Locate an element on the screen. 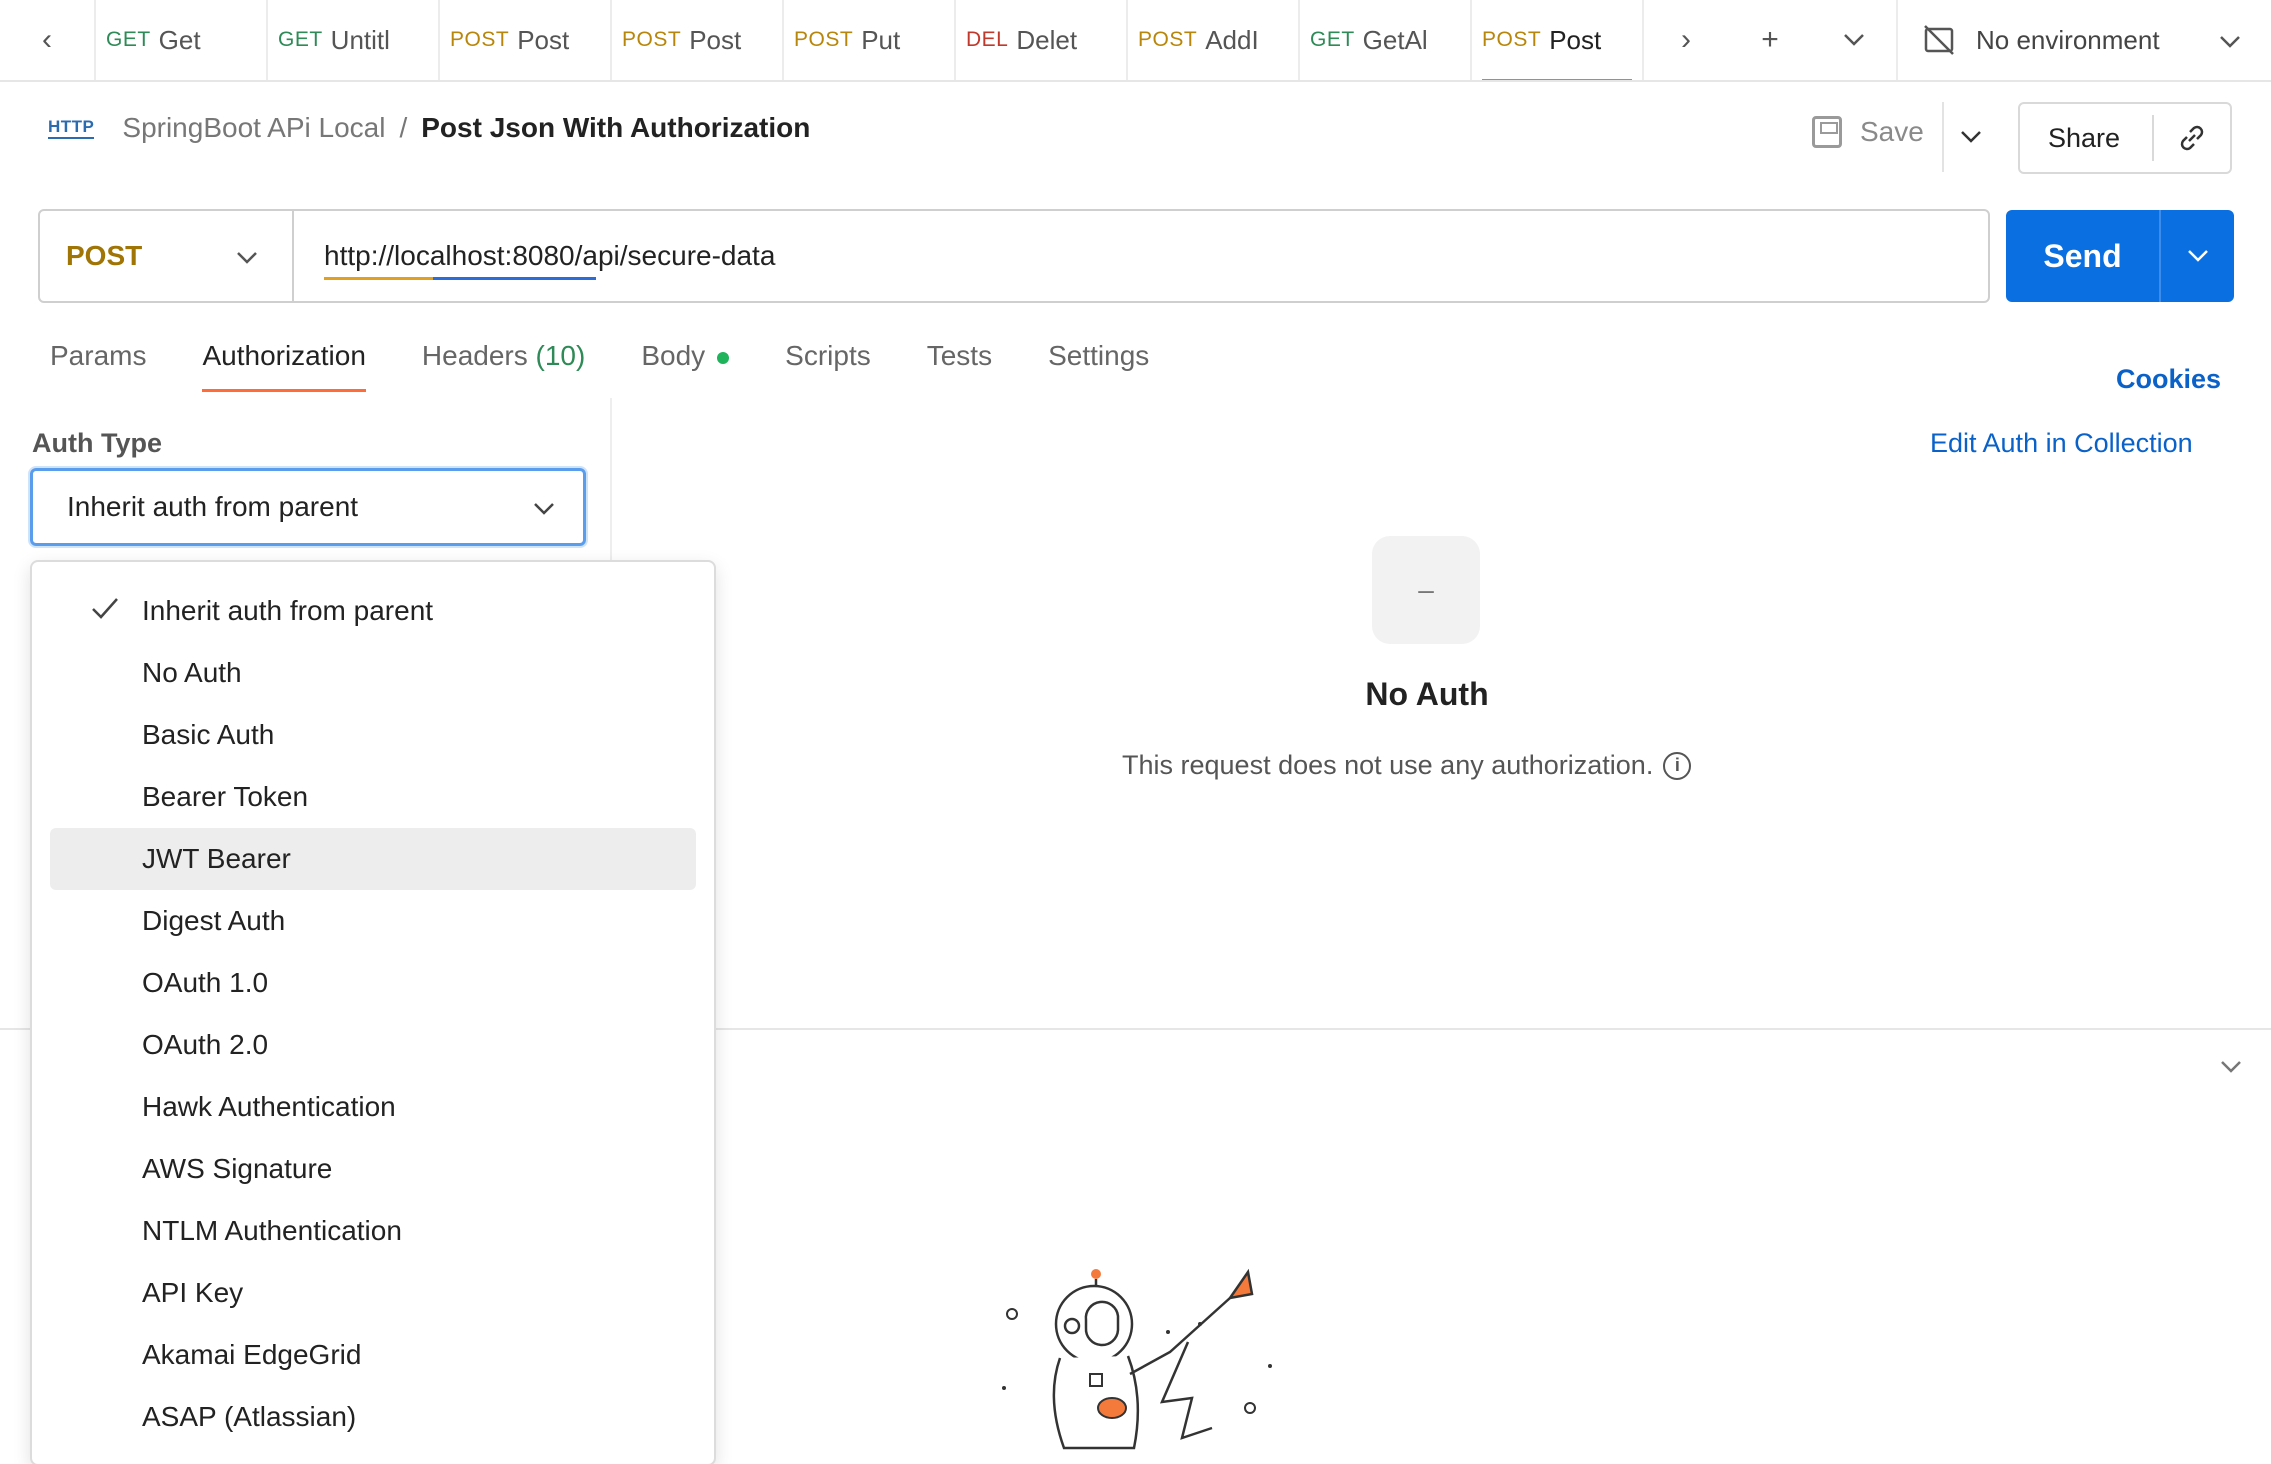 Image resolution: width=2271 pixels, height=1464 pixels. auth-option: AWS Signature is located at coordinates (373, 1169).